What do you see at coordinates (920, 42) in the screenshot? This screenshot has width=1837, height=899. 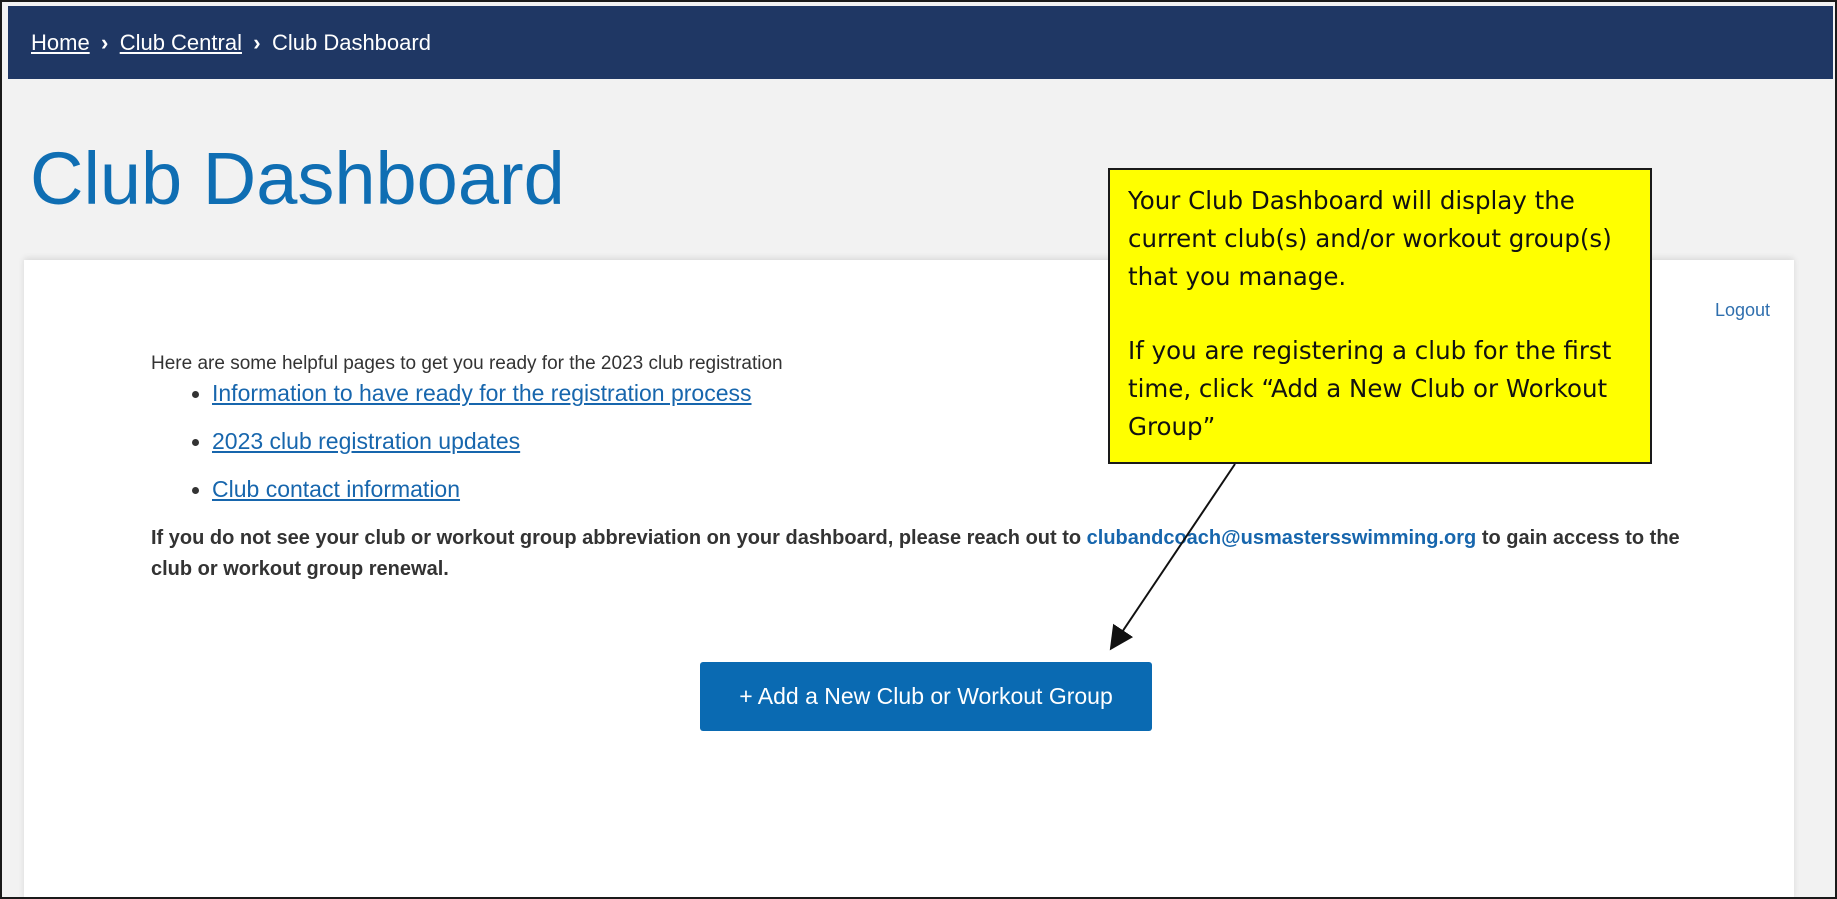 I see `top-nav-bar: Home › Club Central › Club Dashboard` at bounding box center [920, 42].